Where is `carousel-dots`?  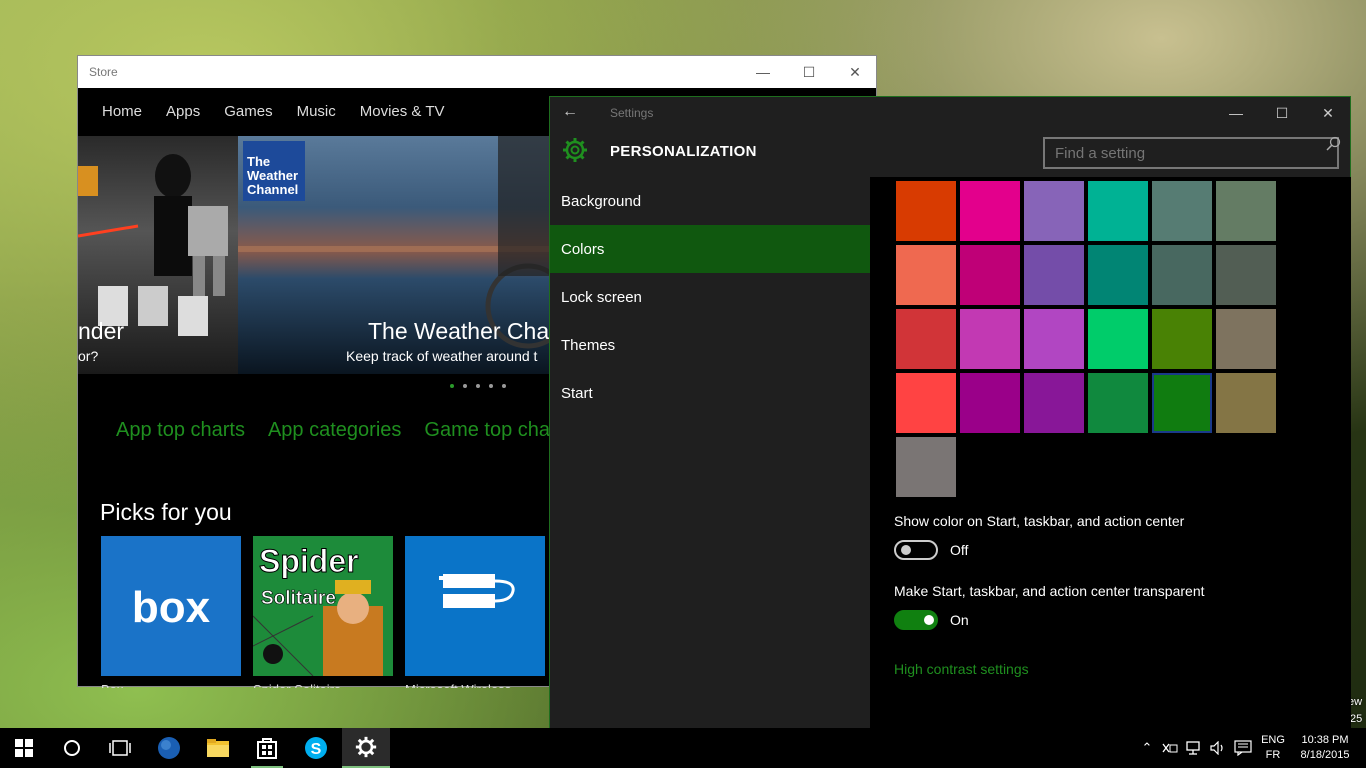
carousel-dots is located at coordinates (478, 386).